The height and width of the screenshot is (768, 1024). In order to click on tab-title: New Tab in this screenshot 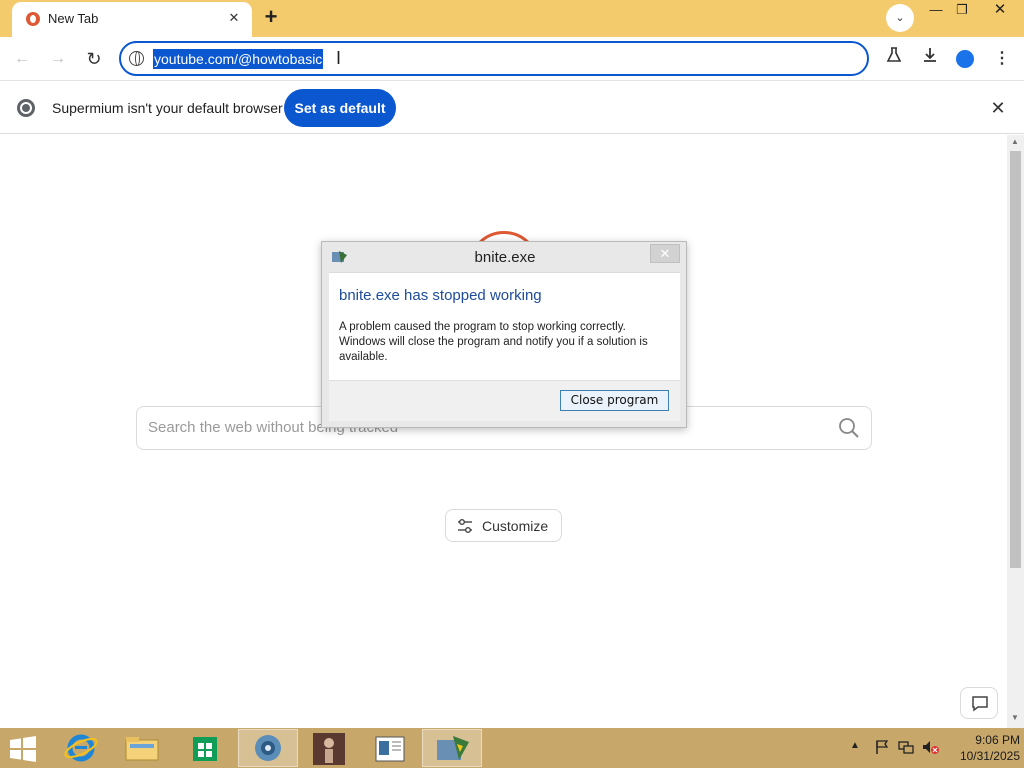, I will do `click(73, 18)`.